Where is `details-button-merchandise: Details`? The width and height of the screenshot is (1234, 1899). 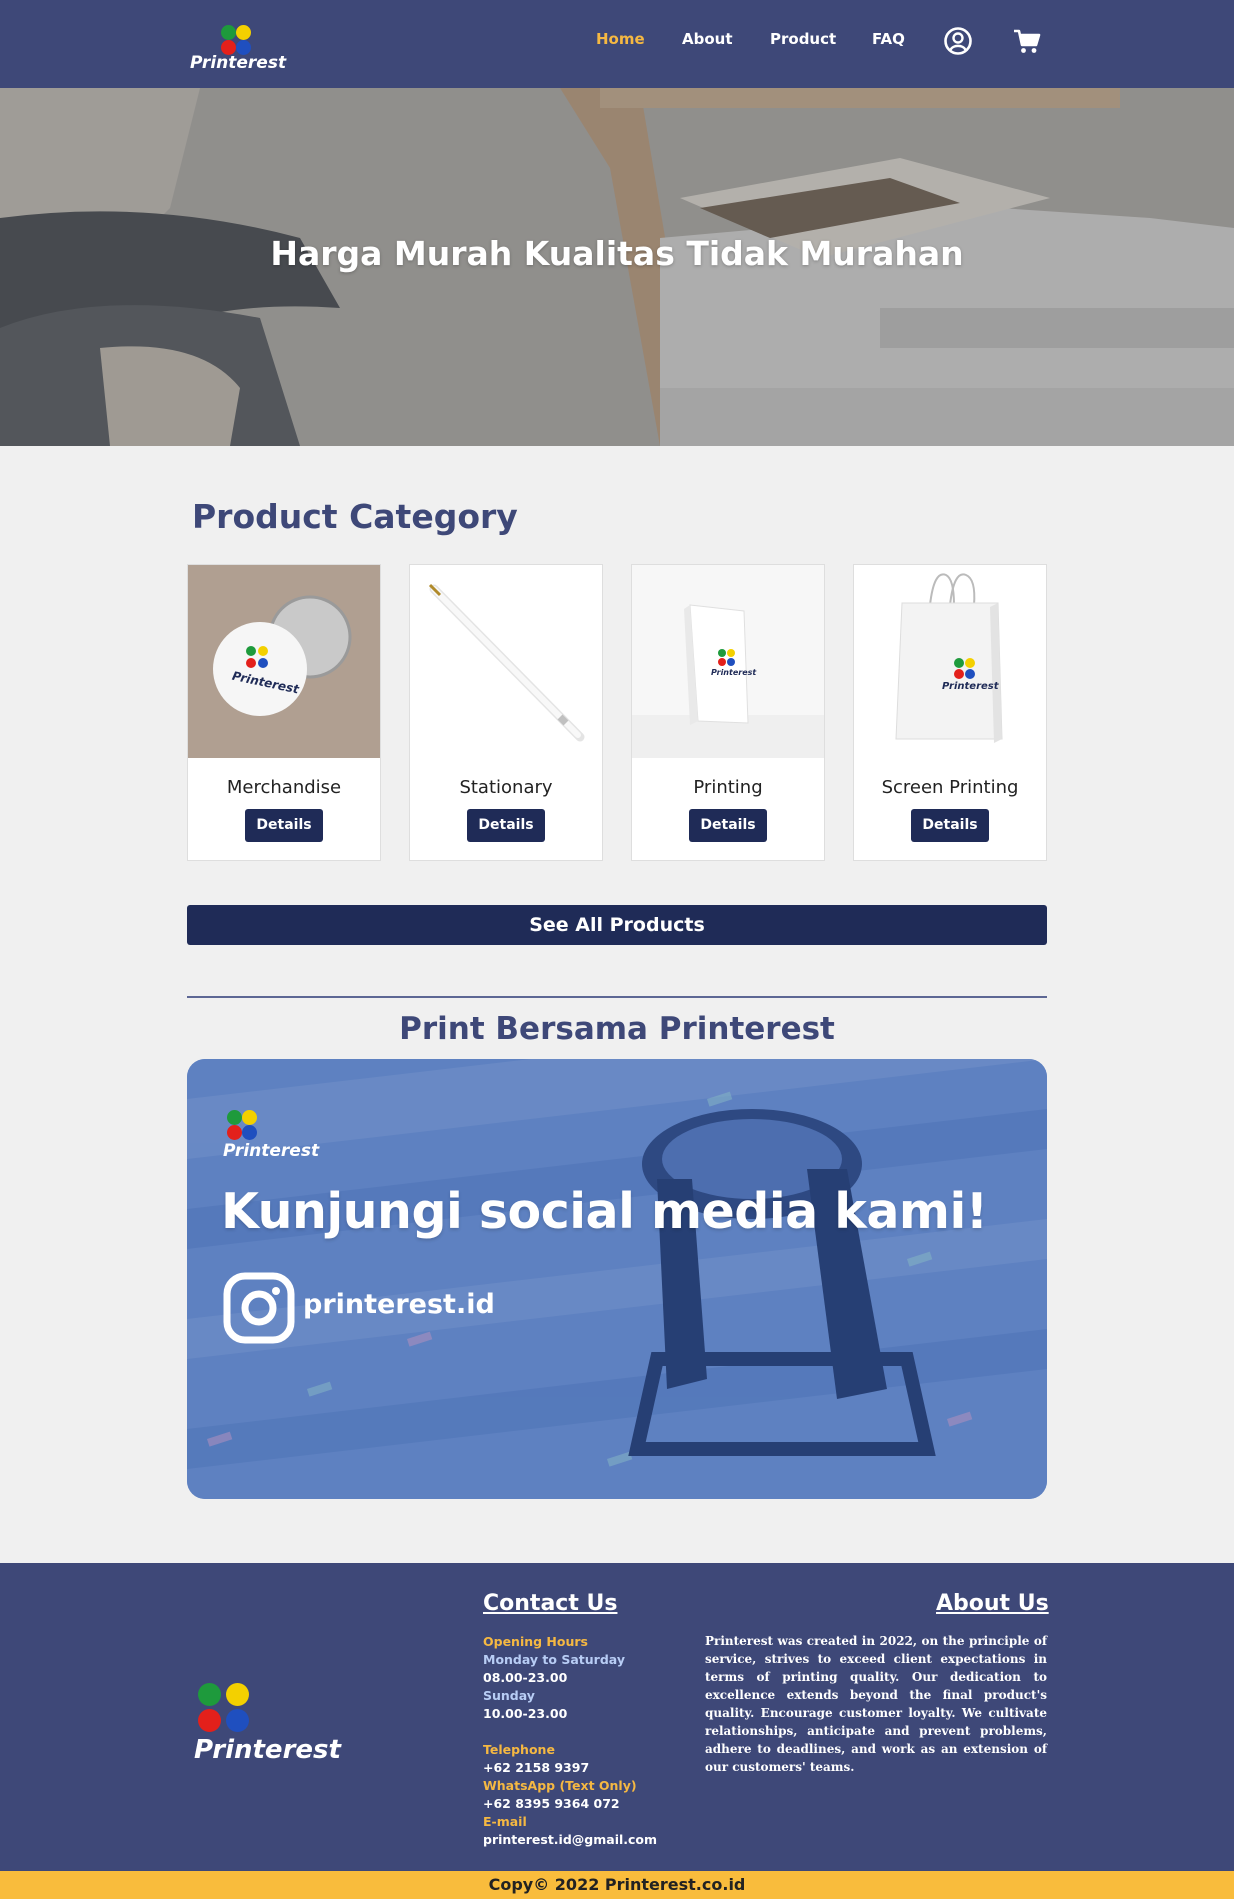 details-button-merchandise: Details is located at coordinates (284, 825).